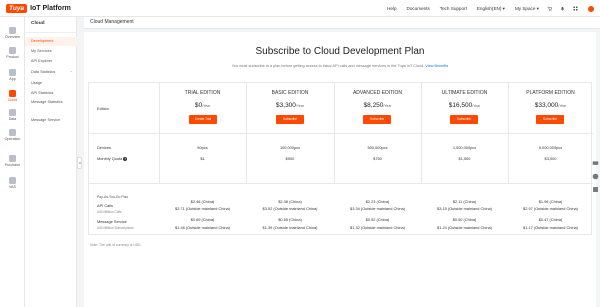  Describe the element at coordinates (464, 93) in the screenshot. I see `edition-name: ULTIMATE EDITION` at that location.